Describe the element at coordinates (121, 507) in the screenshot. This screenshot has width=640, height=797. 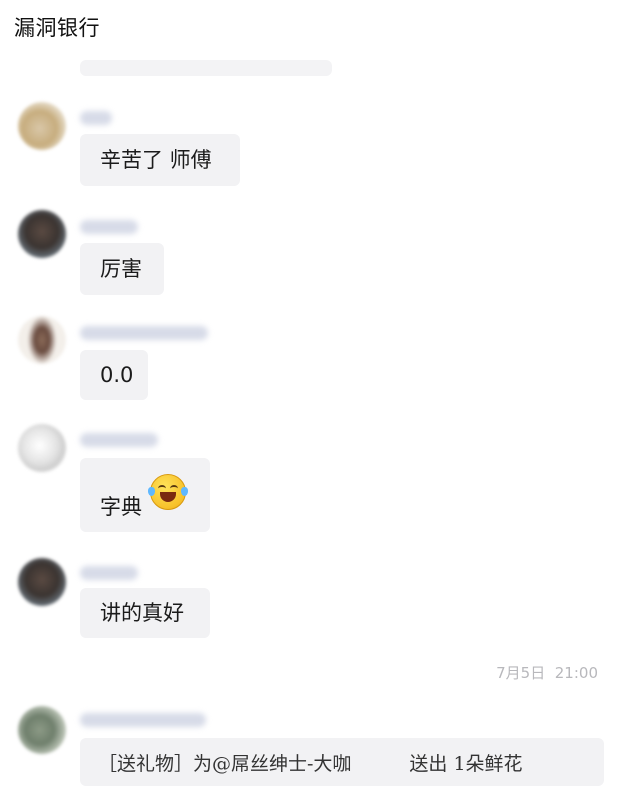
I see `message-text: 字典` at that location.